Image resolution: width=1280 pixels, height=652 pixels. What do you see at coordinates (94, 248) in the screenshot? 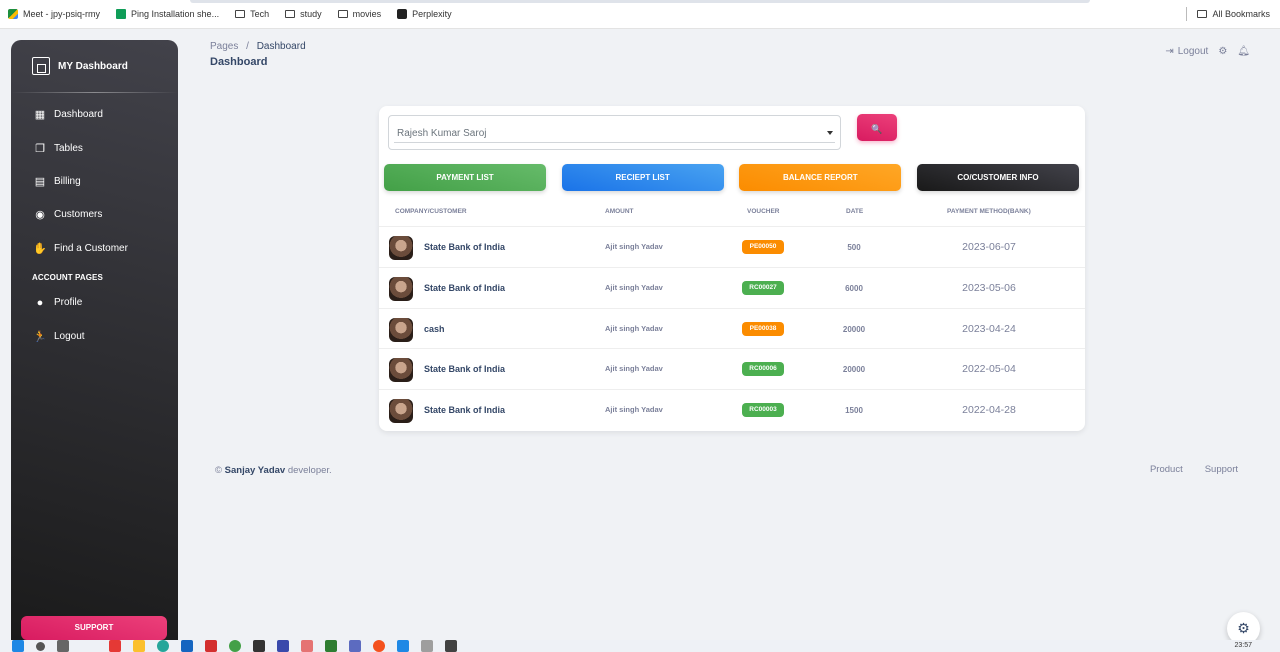
I see `sidebar-item-find-customer: ✋ Find a Customer` at bounding box center [94, 248].